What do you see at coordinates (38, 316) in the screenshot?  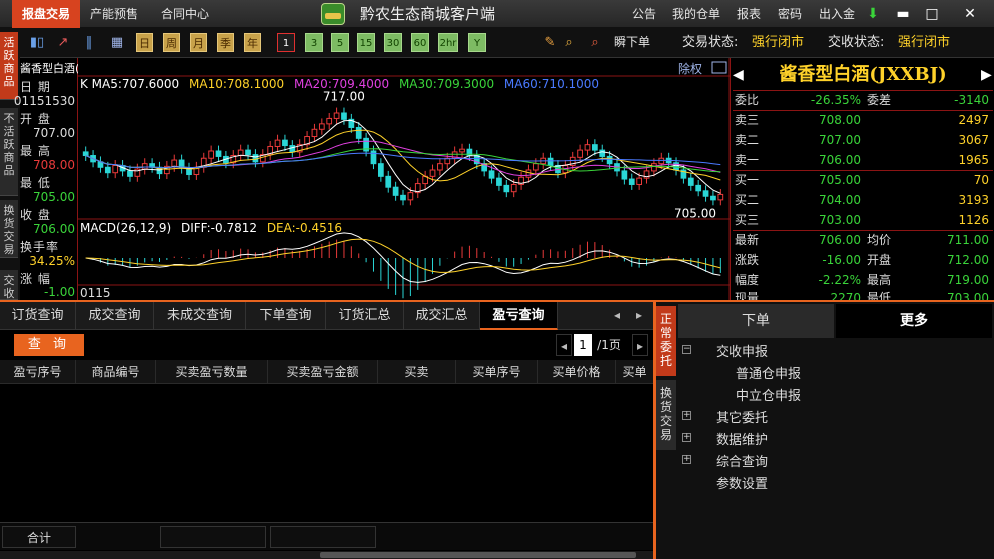 I see `tab-order-query: 订货查询` at bounding box center [38, 316].